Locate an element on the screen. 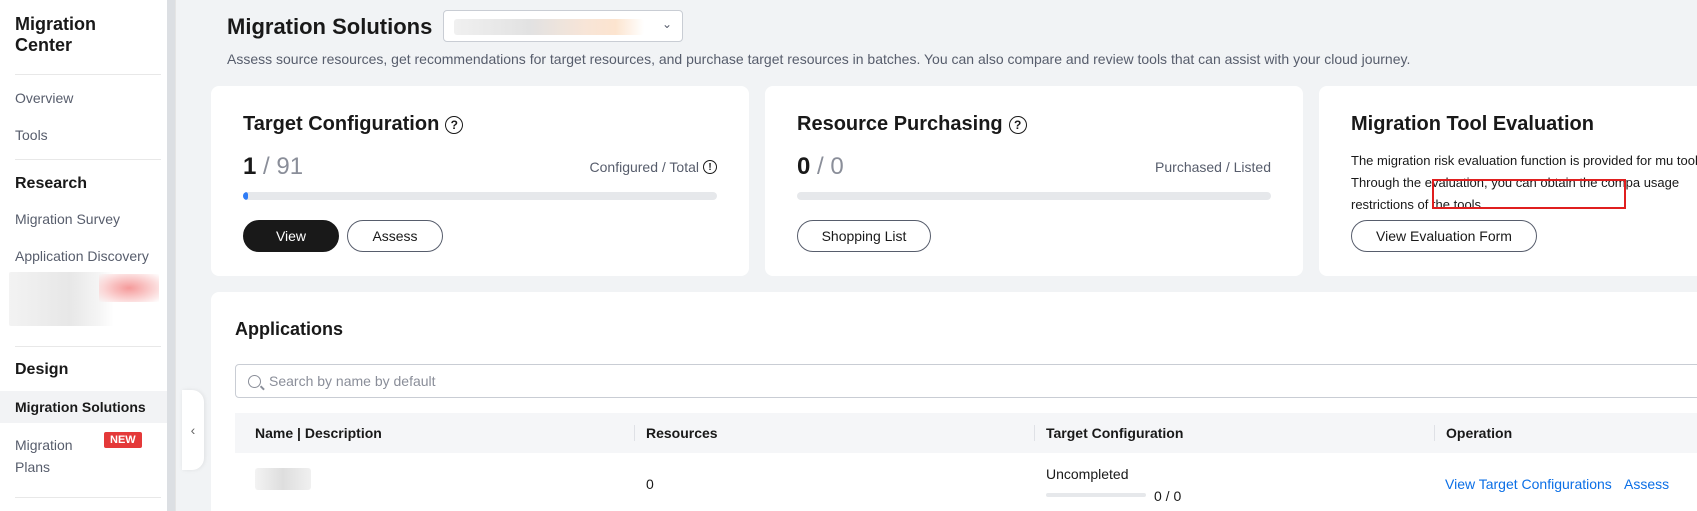 The image size is (1697, 511). chevron-left-icon: ‹ is located at coordinates (193, 430).